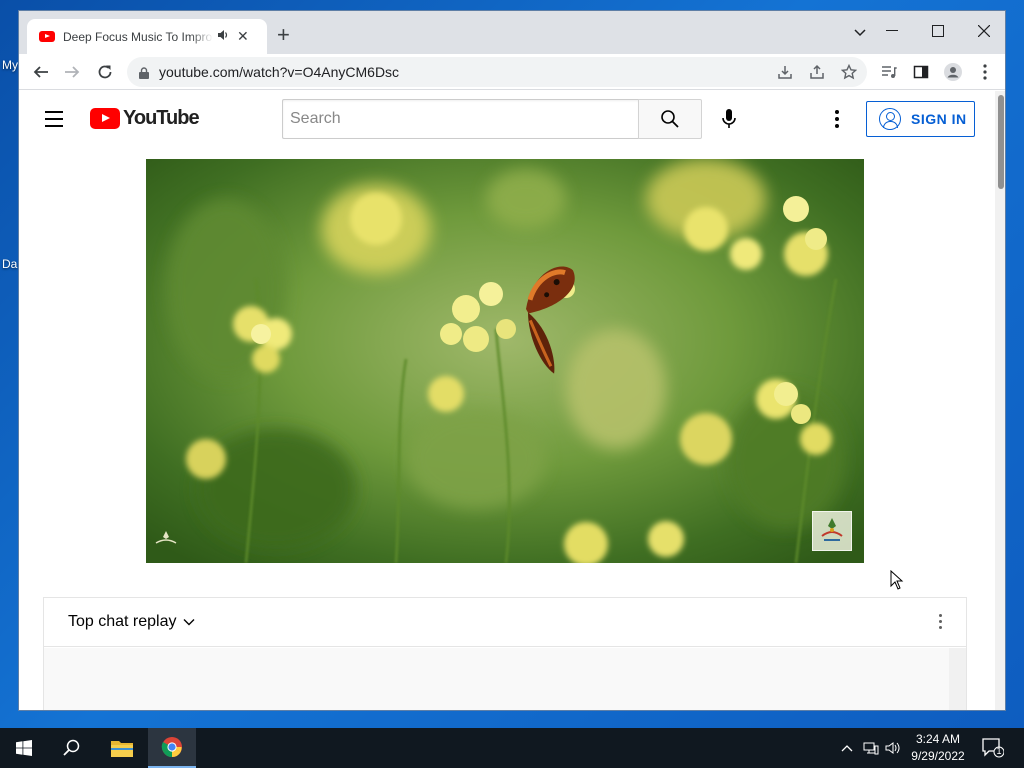 The width and height of the screenshot is (1024, 768). Describe the element at coordinates (983, 31) in the screenshot. I see `close-window-button` at that location.